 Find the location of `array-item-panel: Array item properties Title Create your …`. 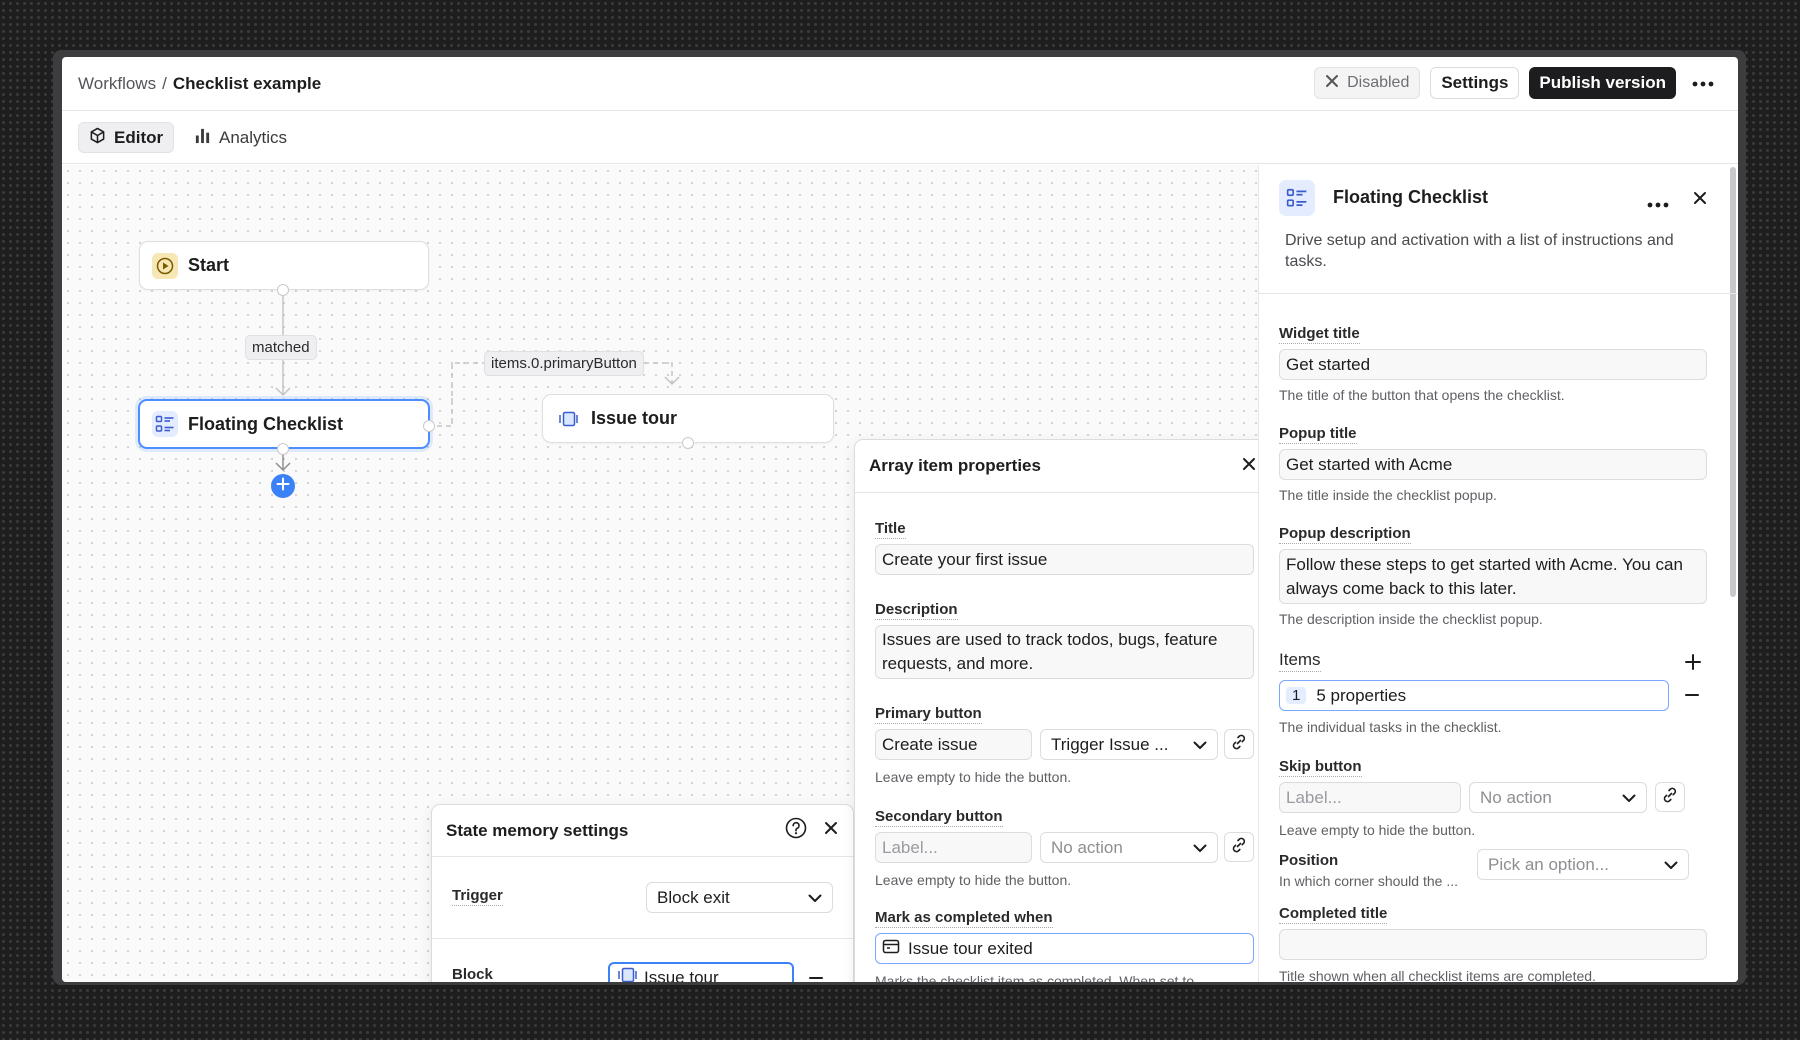

array-item-panel: Array item properties Title Create your … is located at coordinates (1063, 710).